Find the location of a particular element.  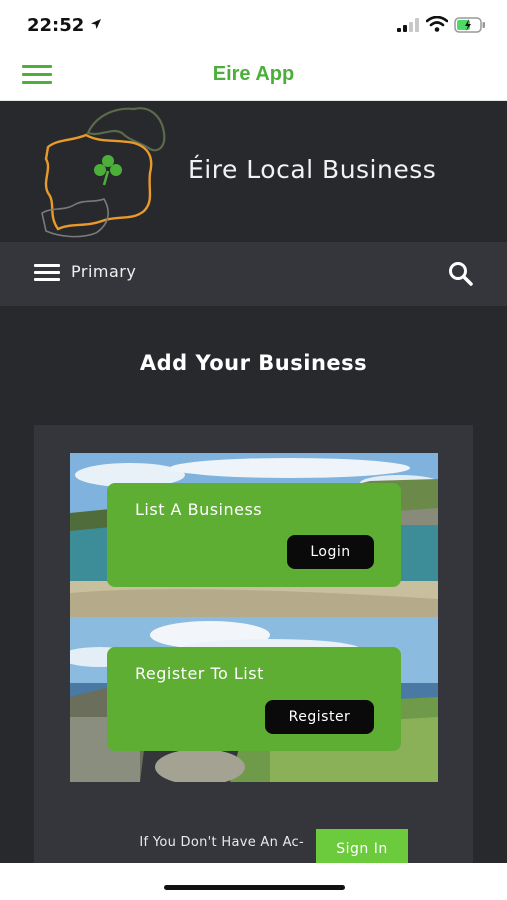

register-button: Register is located at coordinates (319, 717).